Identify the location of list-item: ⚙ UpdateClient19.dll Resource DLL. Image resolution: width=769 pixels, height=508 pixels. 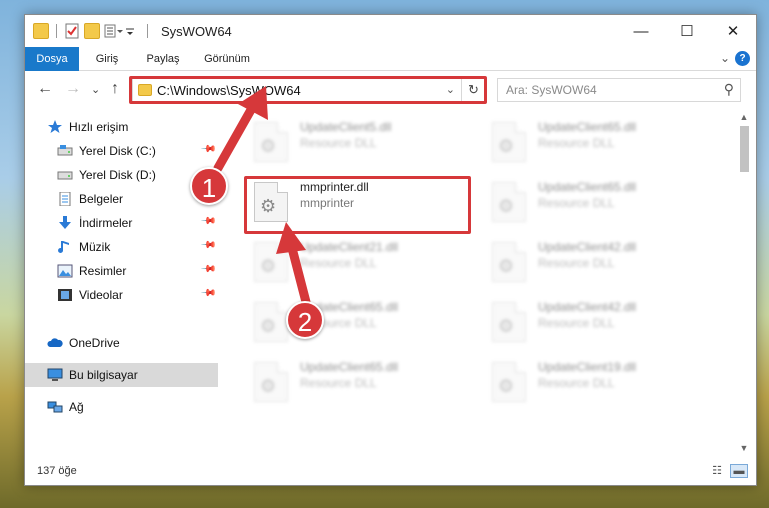
(588, 380).